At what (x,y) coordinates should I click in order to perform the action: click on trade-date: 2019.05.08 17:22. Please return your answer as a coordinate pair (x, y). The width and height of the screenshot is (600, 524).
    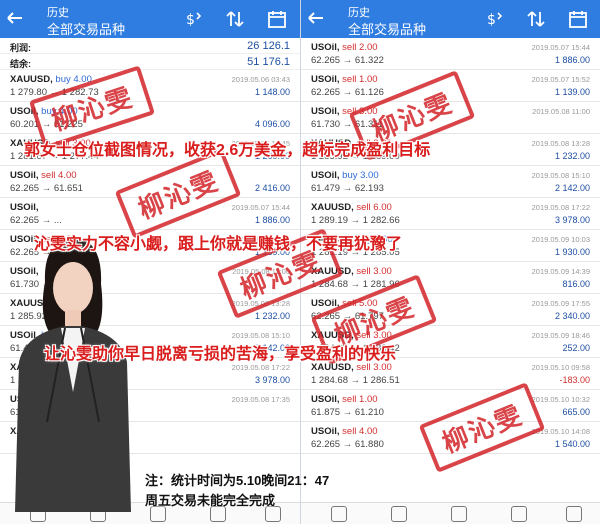
    Looking at the image, I should click on (560, 207).